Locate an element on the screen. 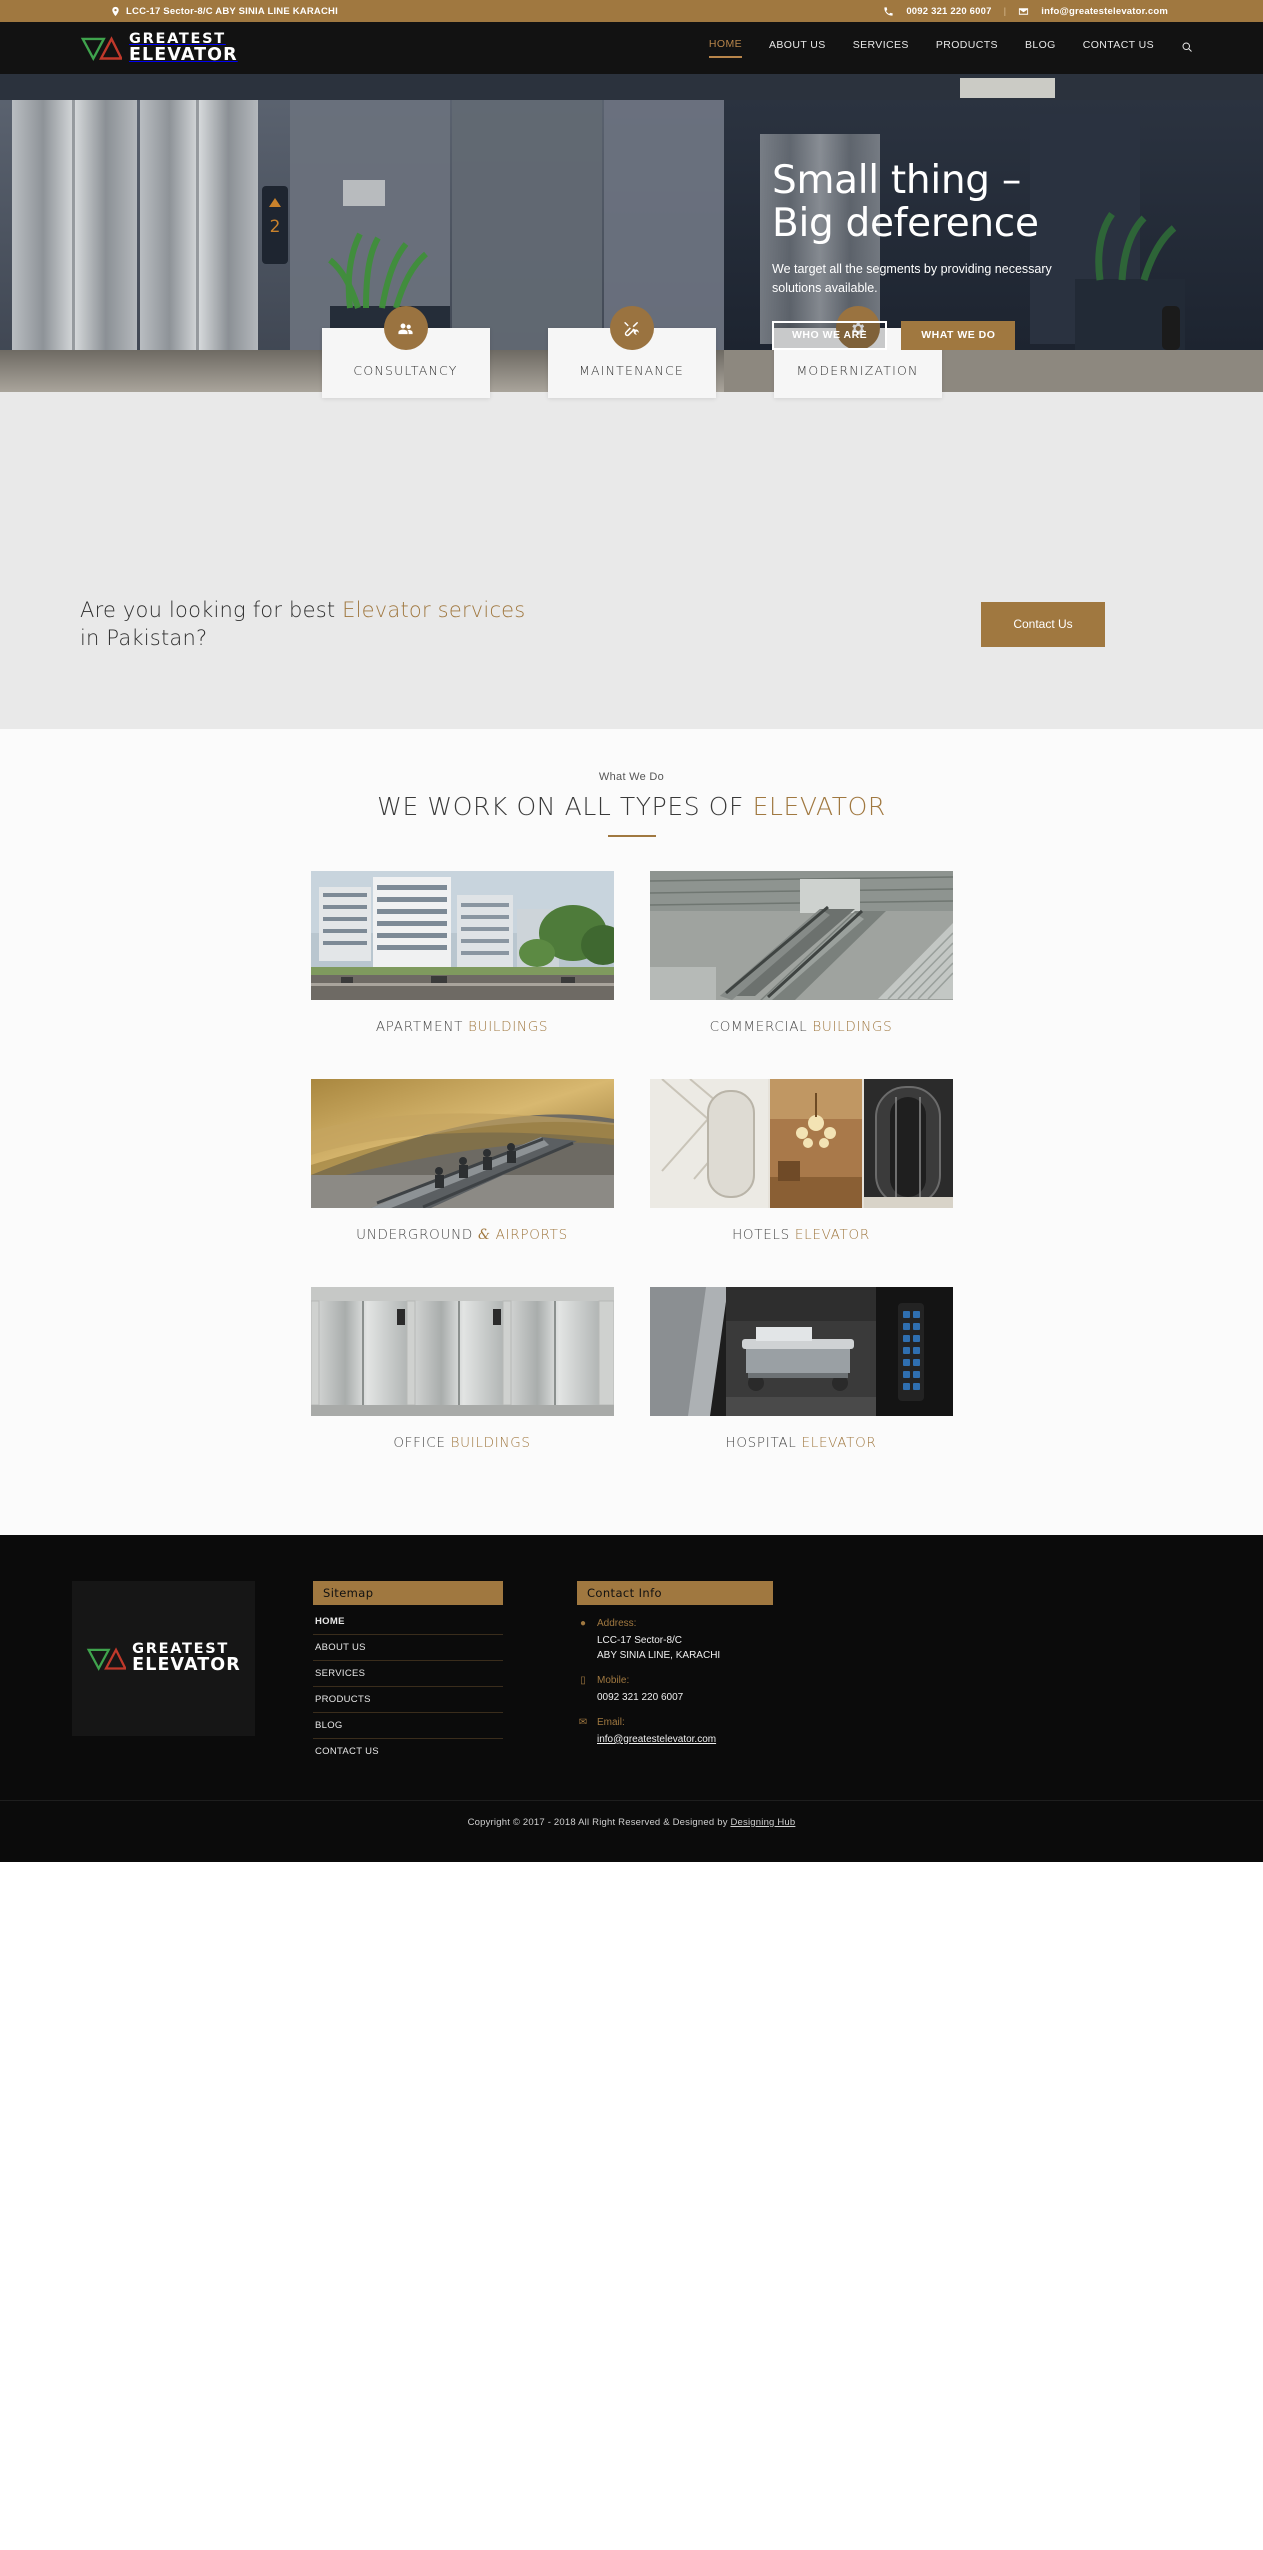  users-icon is located at coordinates (405, 328).